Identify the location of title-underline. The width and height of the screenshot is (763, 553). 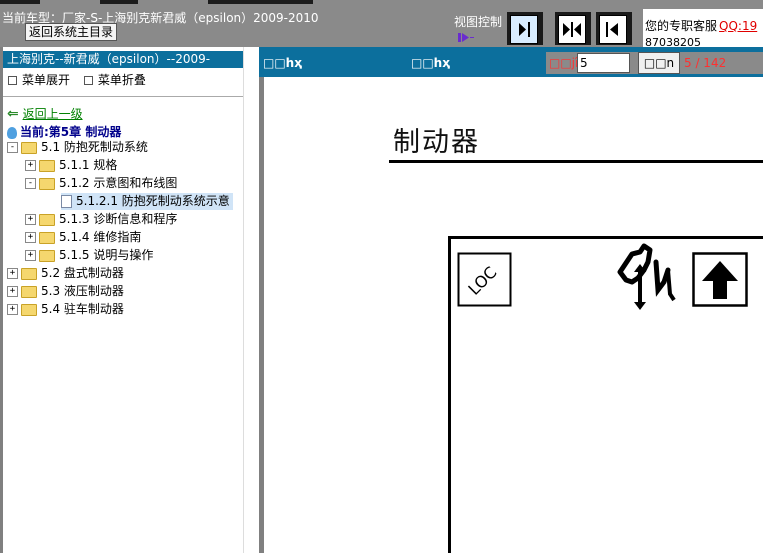
(576, 161).